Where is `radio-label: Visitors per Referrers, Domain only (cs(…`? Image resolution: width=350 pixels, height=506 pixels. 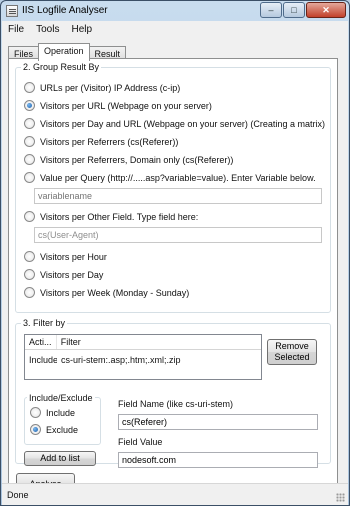
radio-label: Visitors per Referrers, Domain only (cs(… is located at coordinates (137, 159).